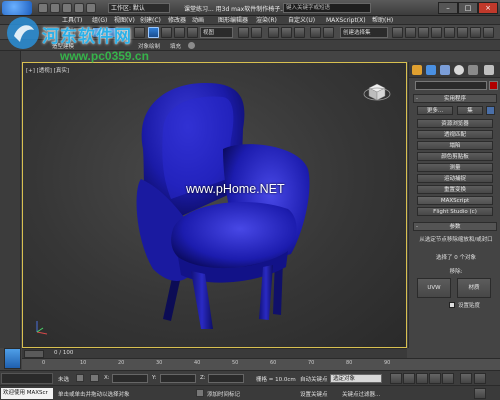 This screenshot has height=400, width=500. Describe the element at coordinates (178, 378) in the screenshot. I see `y-coordinate-field` at that location.